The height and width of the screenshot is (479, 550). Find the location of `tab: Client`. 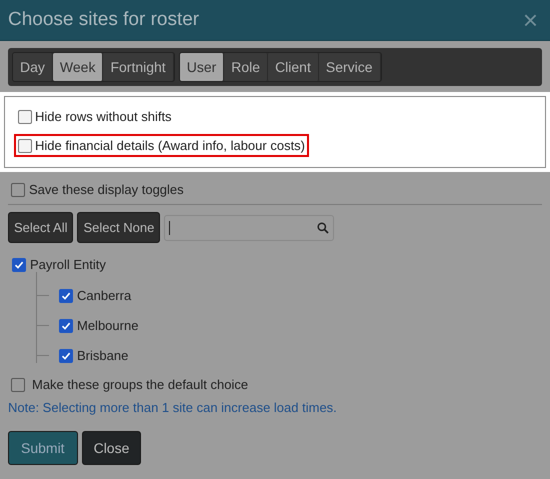

tab: Client is located at coordinates (293, 67).